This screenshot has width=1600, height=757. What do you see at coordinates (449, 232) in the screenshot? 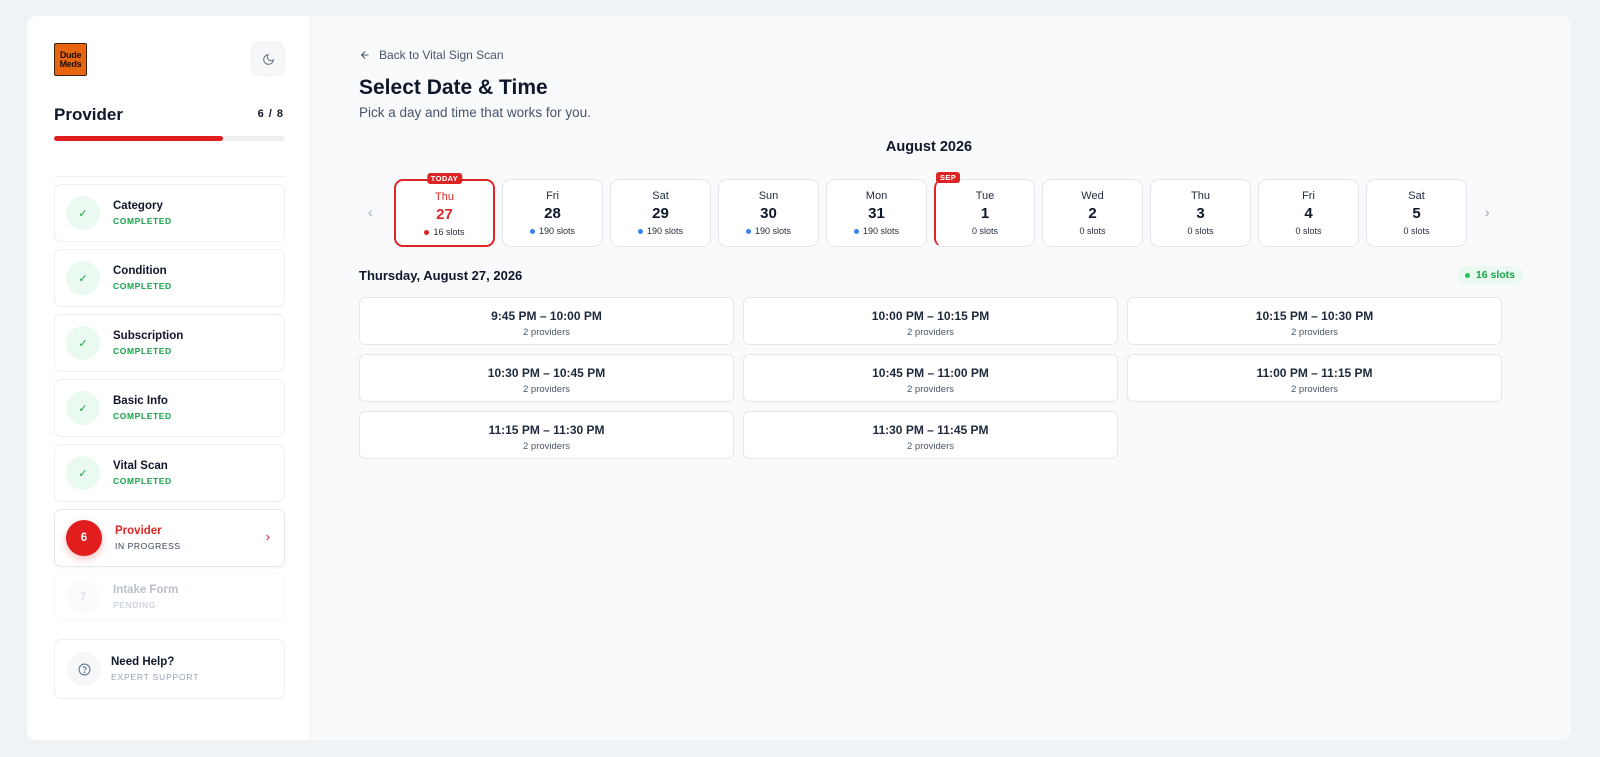
I see `day-slots-label: 16 slots` at bounding box center [449, 232].